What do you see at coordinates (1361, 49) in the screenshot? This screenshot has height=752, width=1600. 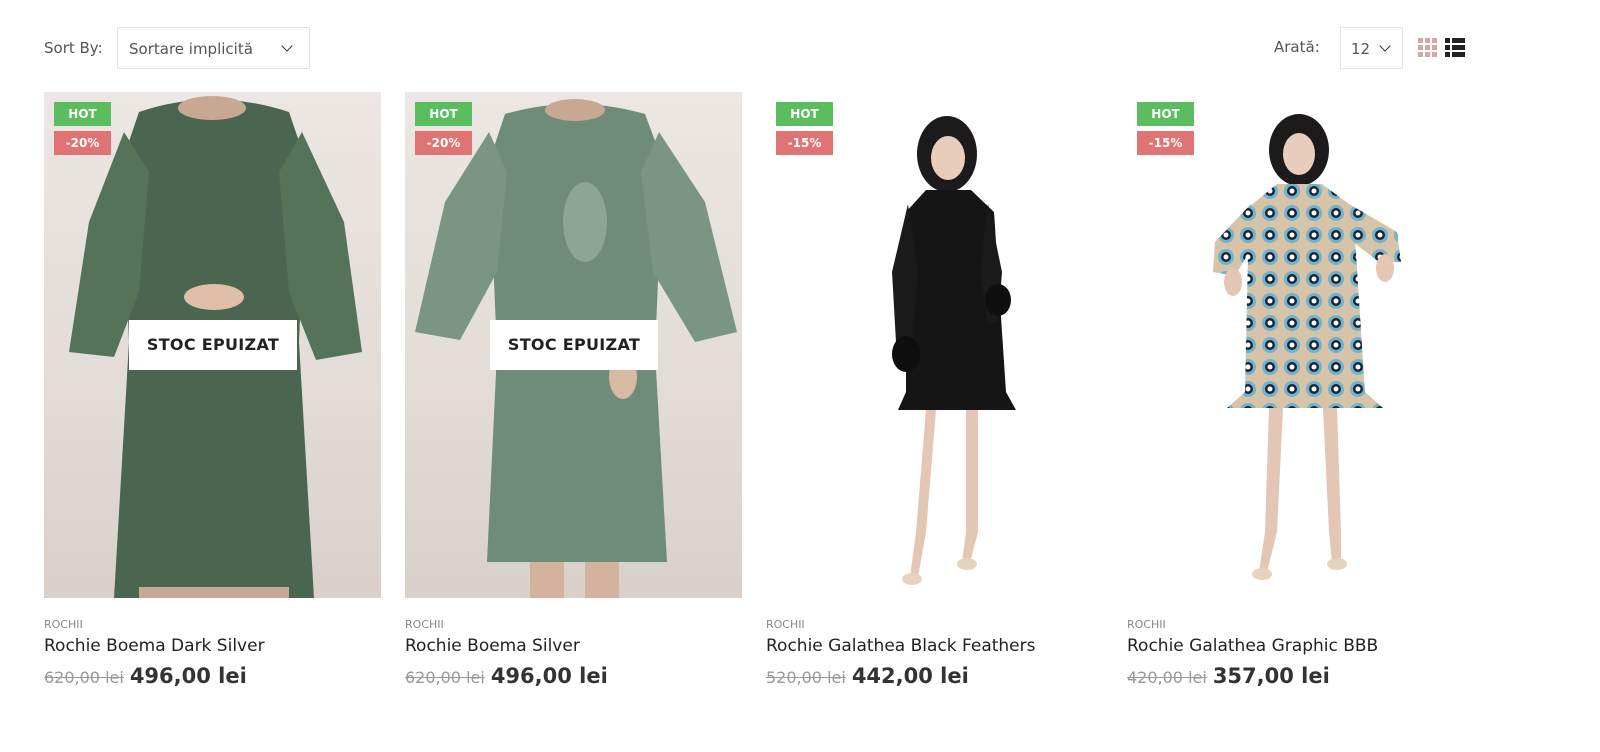 I see `per-page-value: 12` at bounding box center [1361, 49].